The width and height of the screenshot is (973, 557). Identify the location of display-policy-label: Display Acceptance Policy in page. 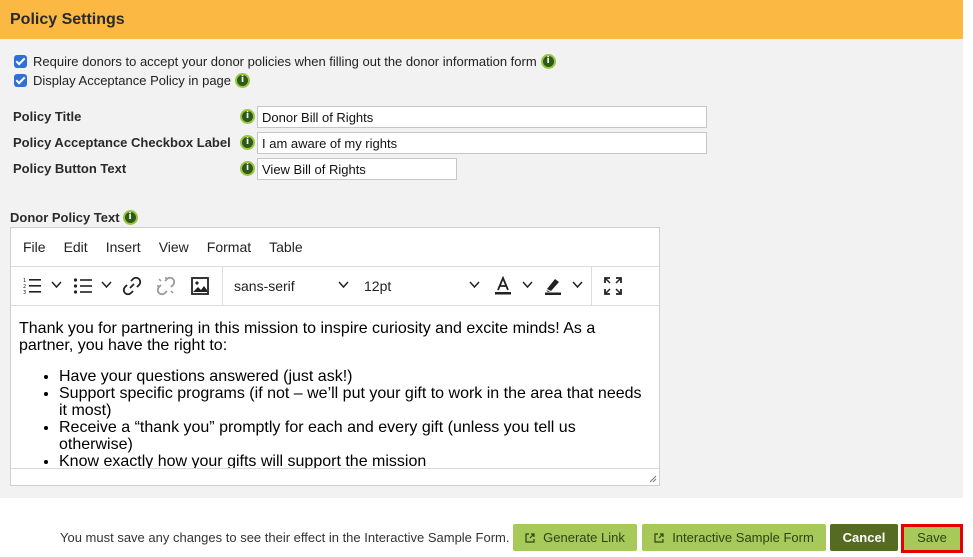
(132, 80).